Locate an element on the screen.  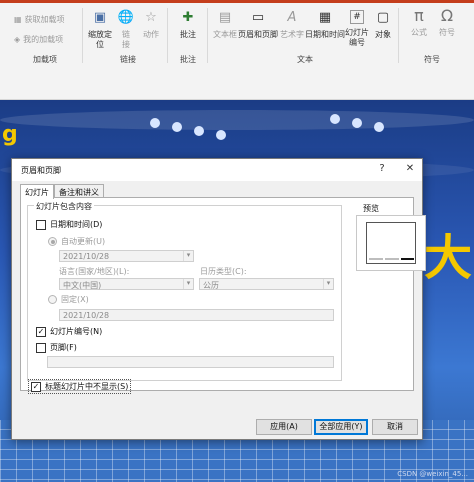
date-time-checkbox: 日期和时间(D) is located at coordinates (69, 224).